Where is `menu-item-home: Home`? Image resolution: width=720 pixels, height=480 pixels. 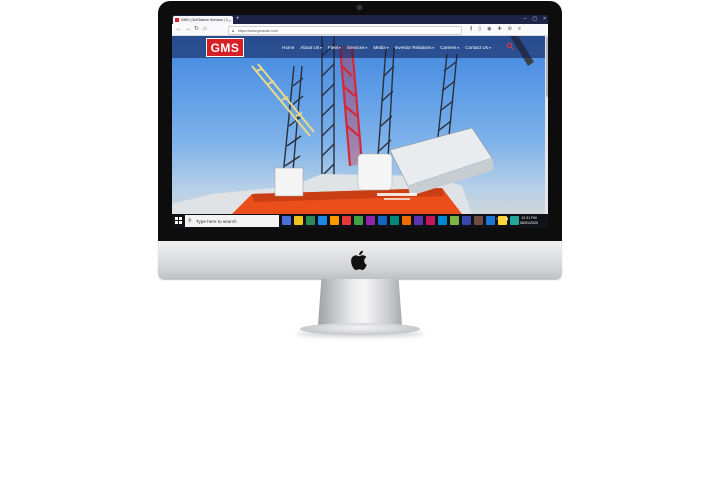 menu-item-home: Home is located at coordinates (288, 47).